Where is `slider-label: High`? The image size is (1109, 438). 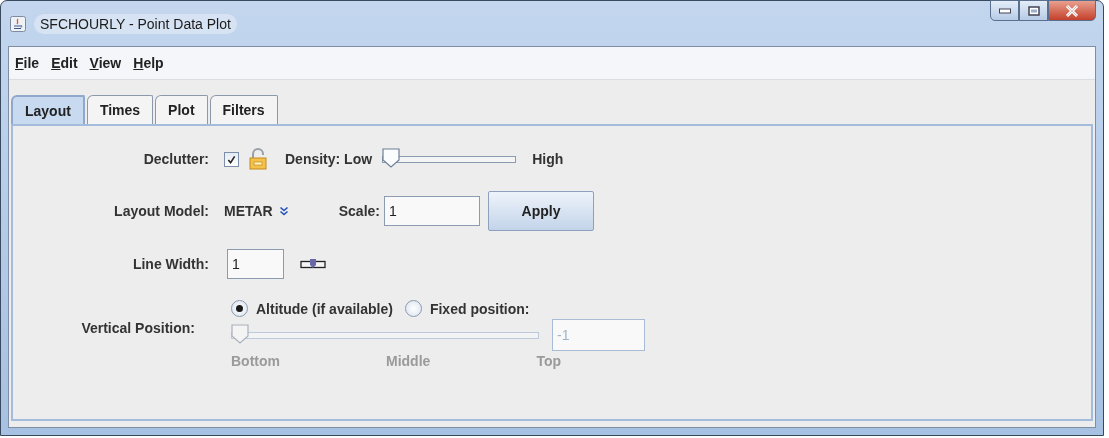
slider-label: High is located at coordinates (548, 159).